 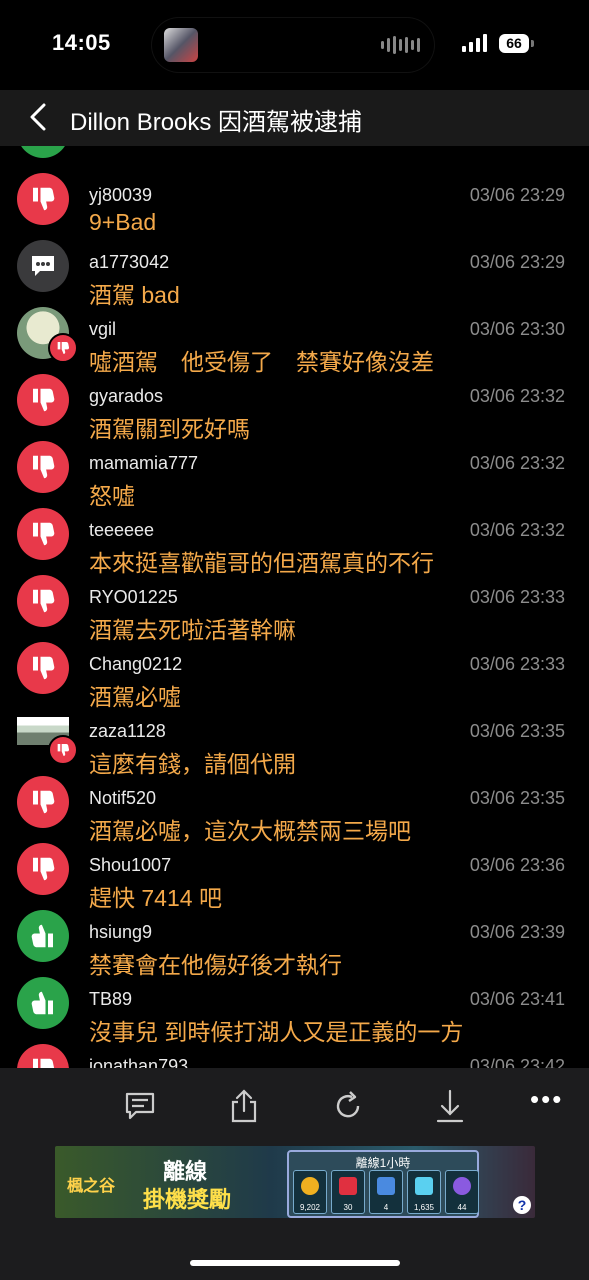 What do you see at coordinates (294, 1052) in the screenshot?
I see `comment-row: jonathan793 03/06 23:42` at bounding box center [294, 1052].